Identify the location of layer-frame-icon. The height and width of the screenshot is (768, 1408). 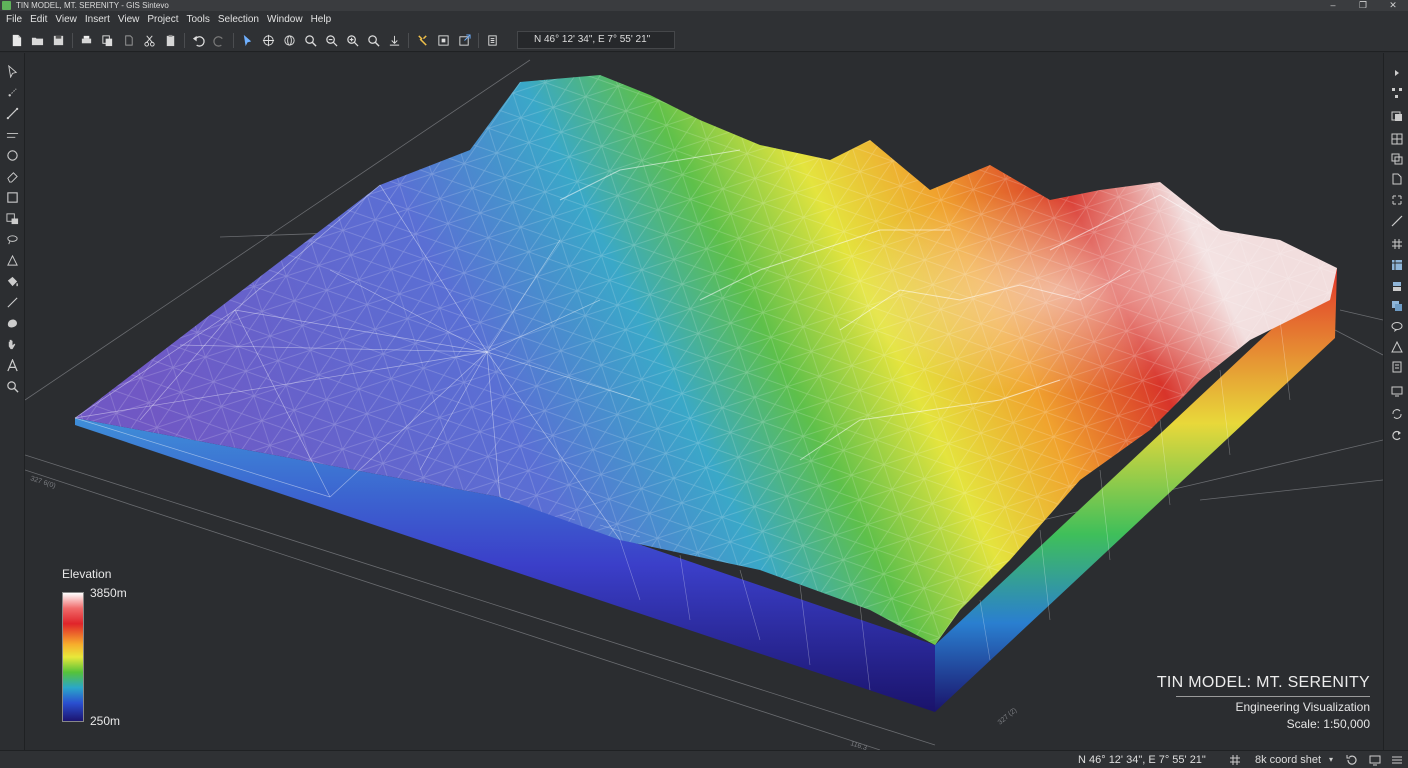
(443, 40).